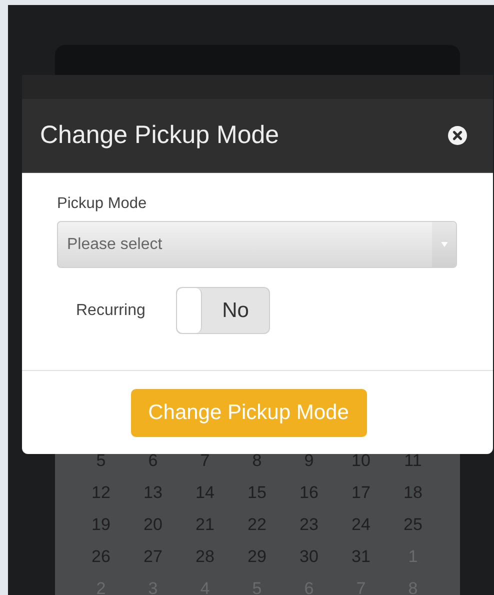 The image size is (494, 595). Describe the element at coordinates (444, 244) in the screenshot. I see `caret-icon` at that location.